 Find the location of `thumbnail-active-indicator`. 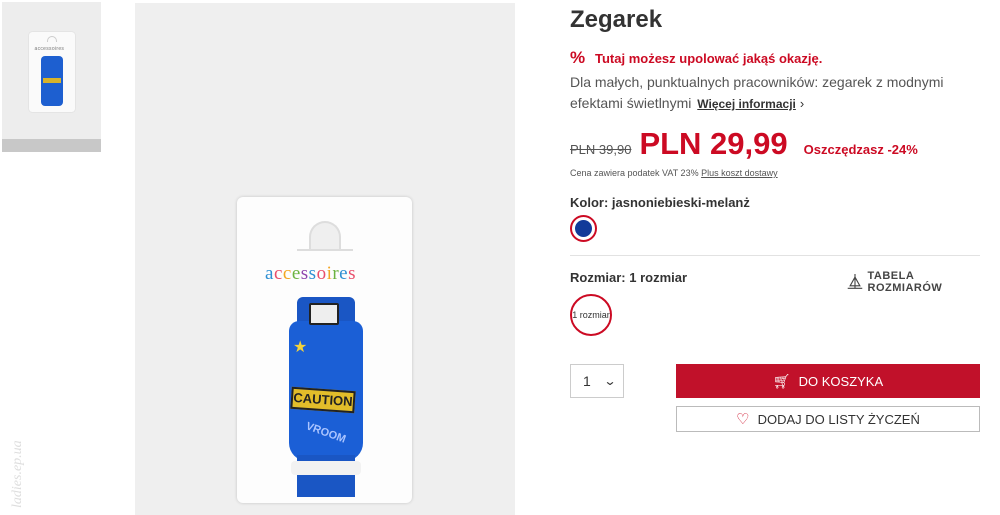

thumbnail-active-indicator is located at coordinates (51, 145).